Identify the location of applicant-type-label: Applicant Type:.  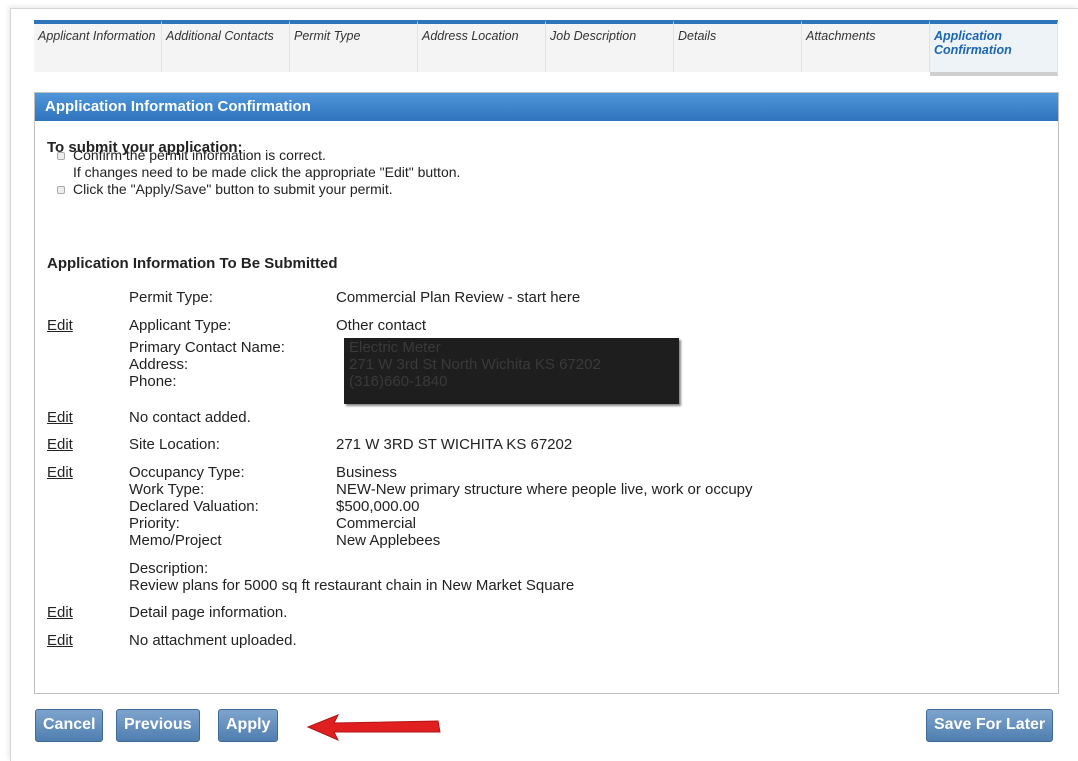
(180, 325).